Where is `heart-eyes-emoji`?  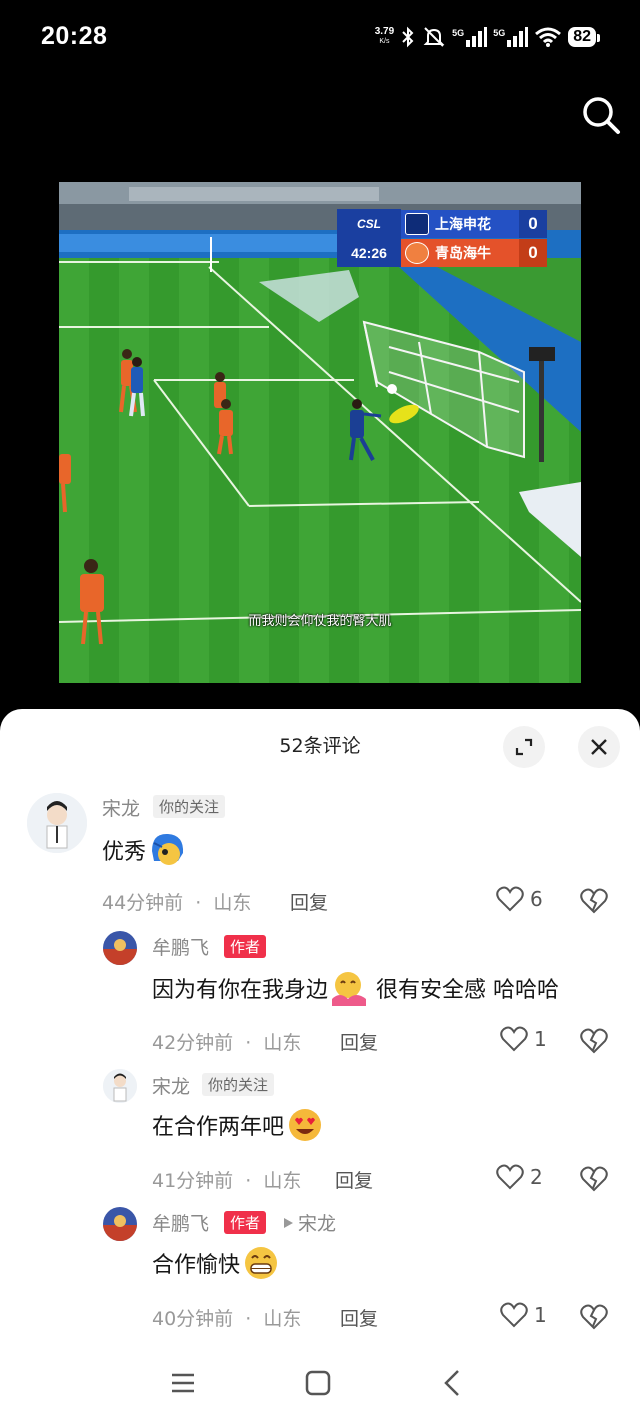 heart-eyes-emoji is located at coordinates (305, 1125).